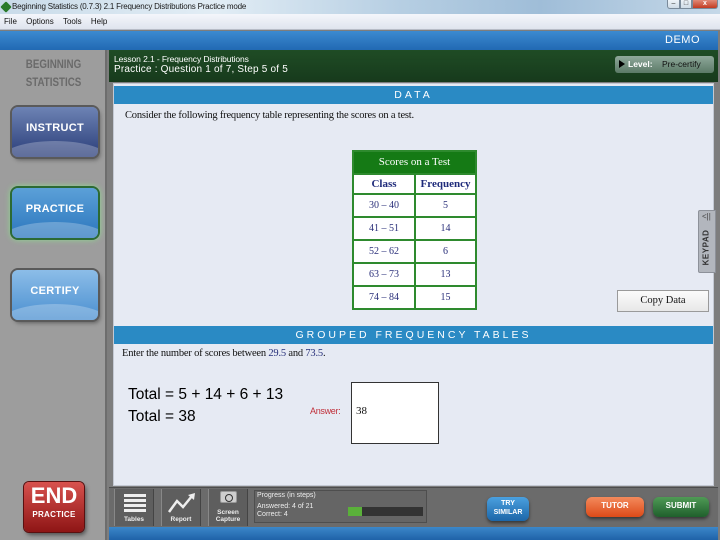  What do you see at coordinates (705, 4) in the screenshot?
I see `close-button: x` at bounding box center [705, 4].